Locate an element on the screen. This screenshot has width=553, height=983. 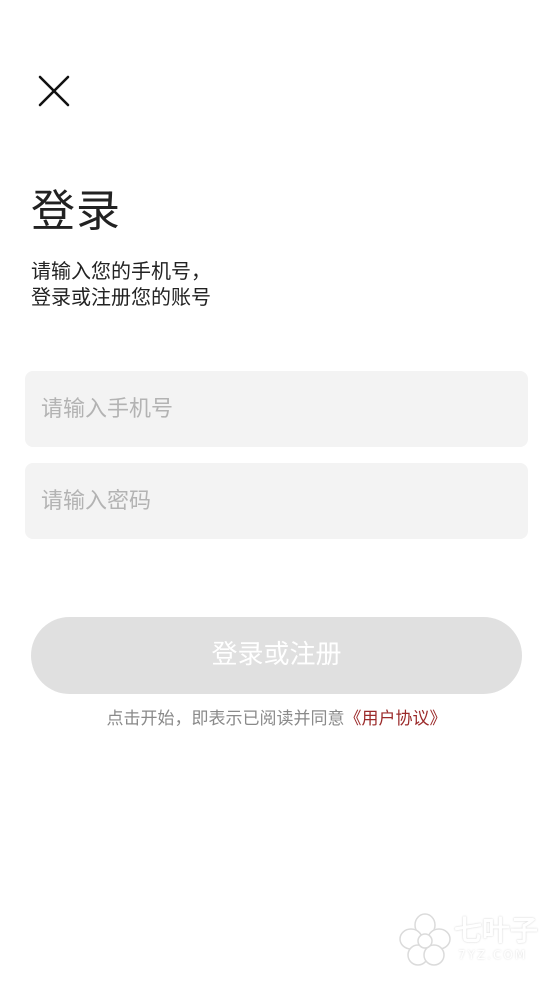
phone-input is located at coordinates (276, 409).